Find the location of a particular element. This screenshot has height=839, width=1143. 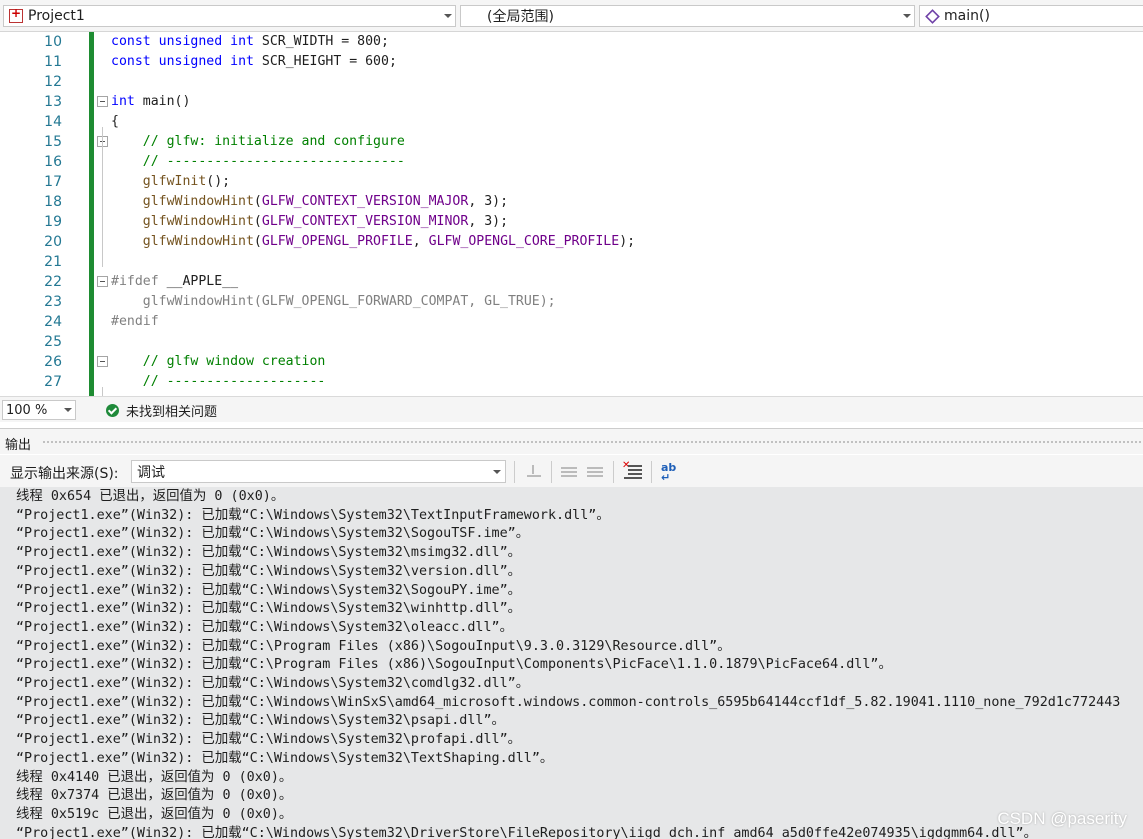

code-line: 14 { is located at coordinates (571, 122).